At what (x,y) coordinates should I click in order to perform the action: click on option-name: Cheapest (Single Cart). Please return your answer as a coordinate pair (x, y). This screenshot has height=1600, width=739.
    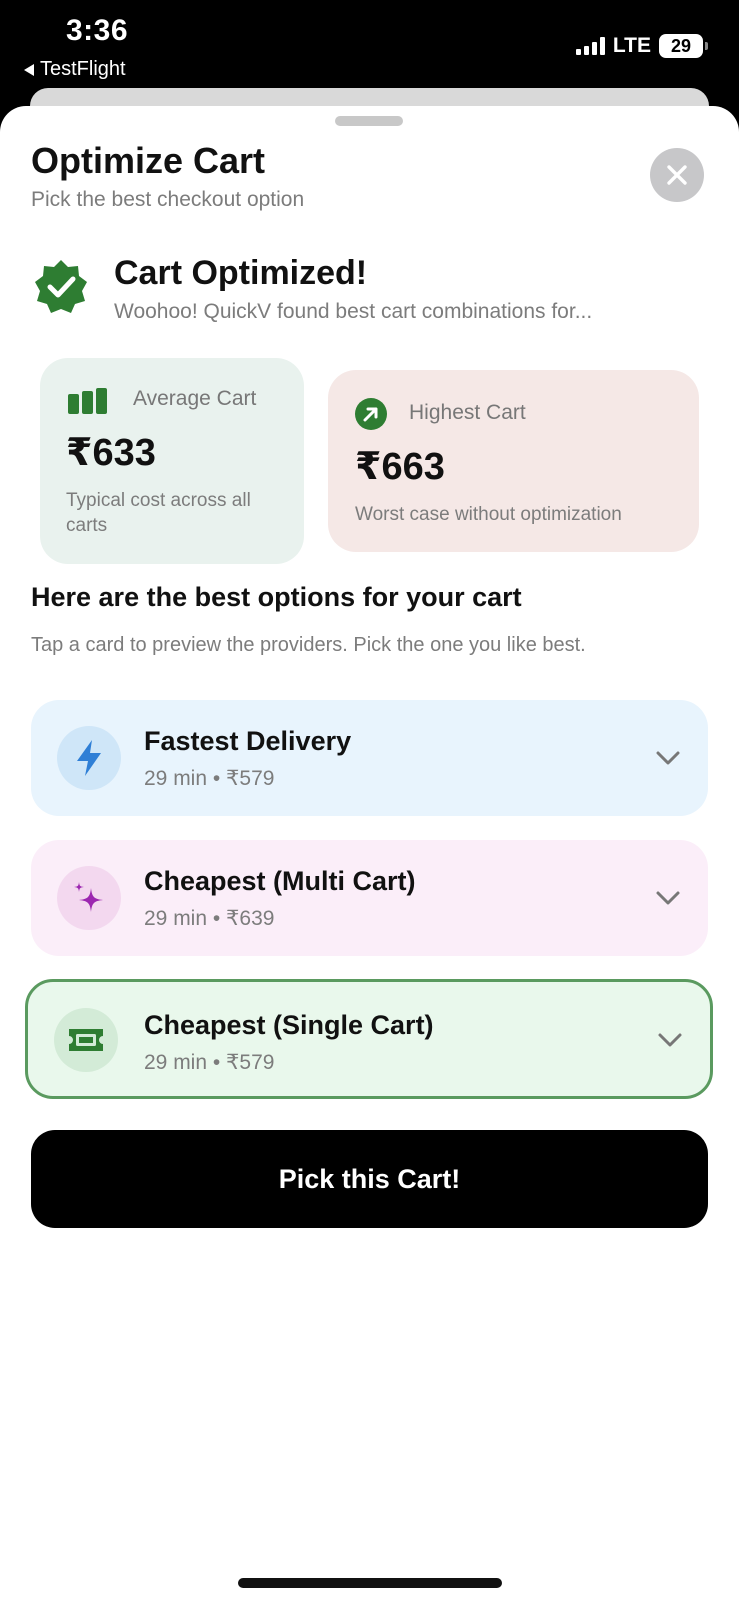
    Looking at the image, I should click on (289, 1025).